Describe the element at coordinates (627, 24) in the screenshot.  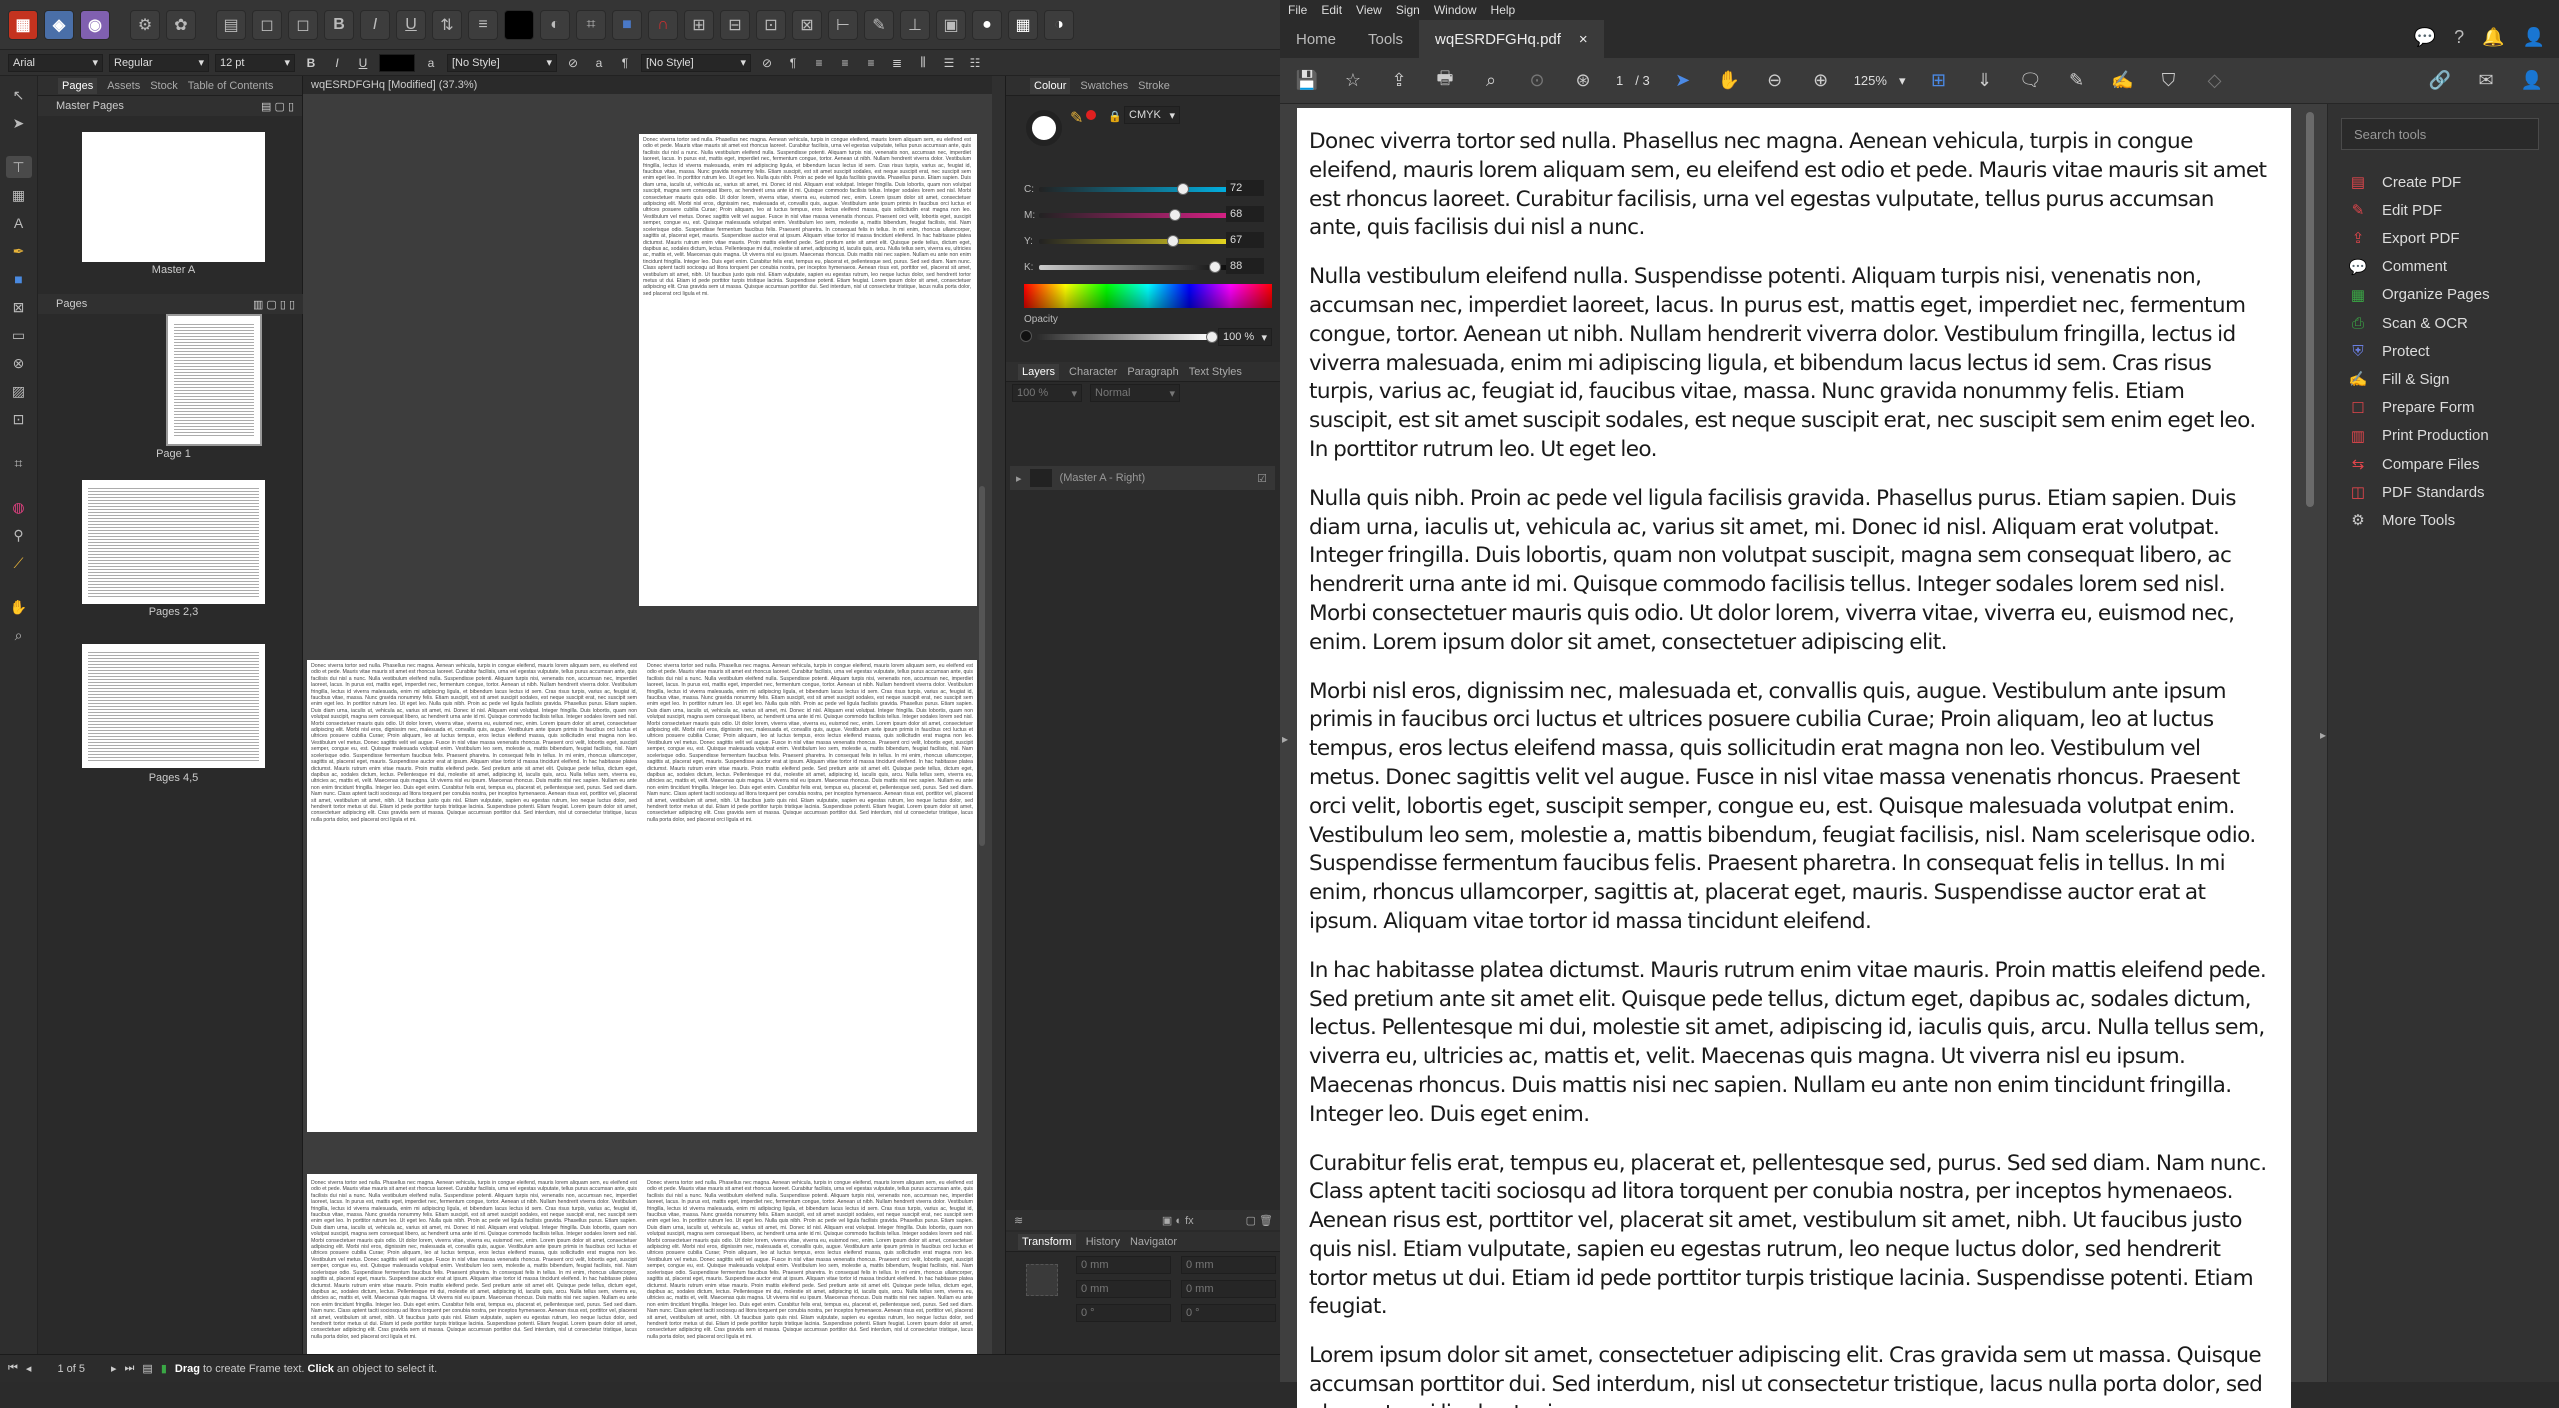
I see `frame-icon: ■` at that location.